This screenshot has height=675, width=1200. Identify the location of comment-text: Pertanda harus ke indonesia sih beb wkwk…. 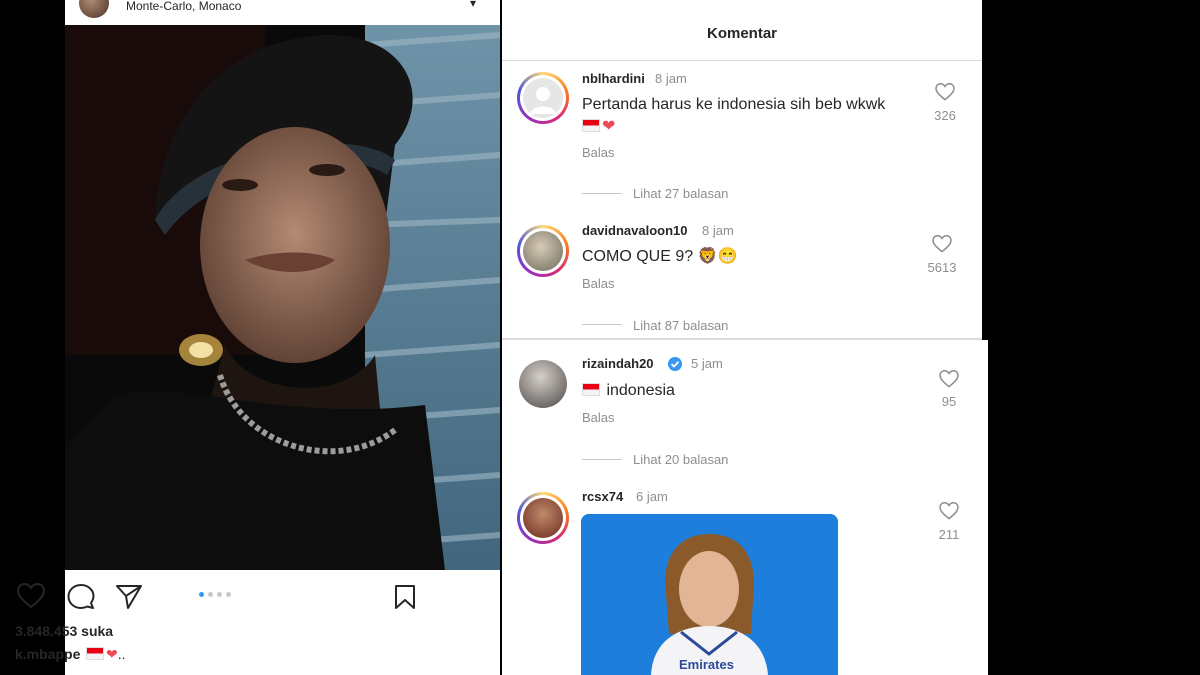
(749, 116).